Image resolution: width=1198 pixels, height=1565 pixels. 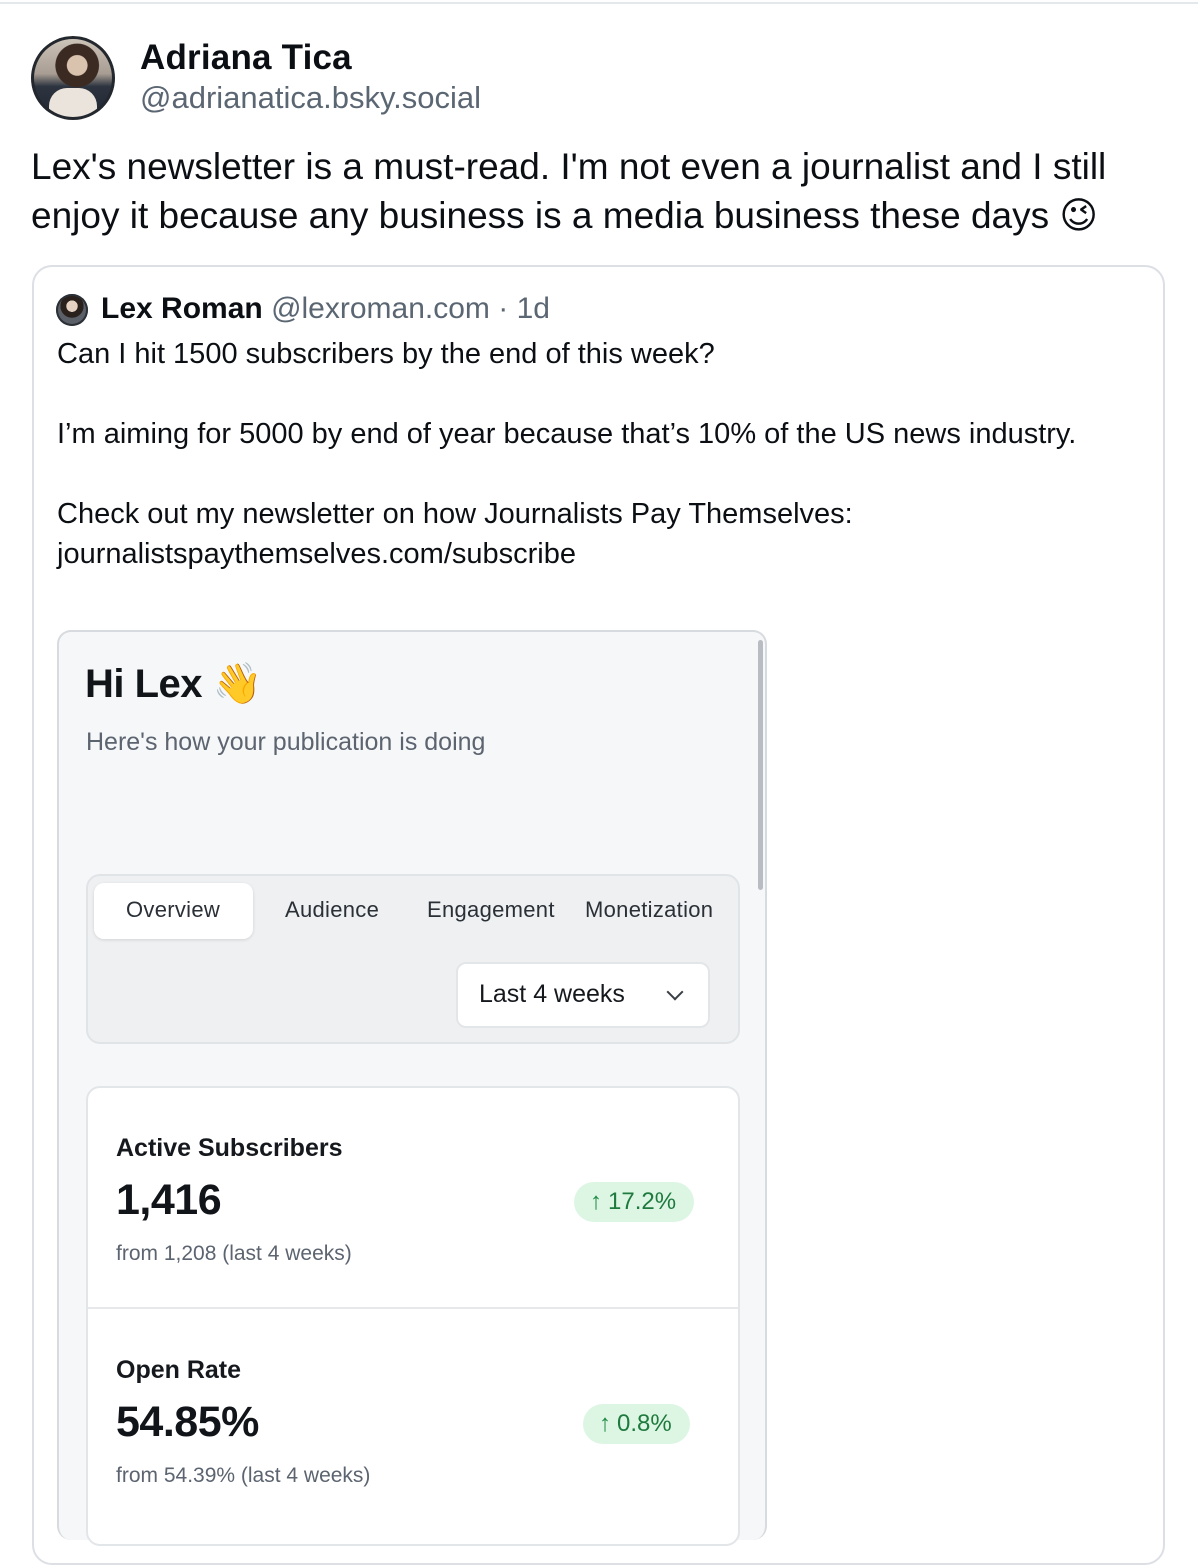 I want to click on author-name: Adriana Tica, so click(x=246, y=58).